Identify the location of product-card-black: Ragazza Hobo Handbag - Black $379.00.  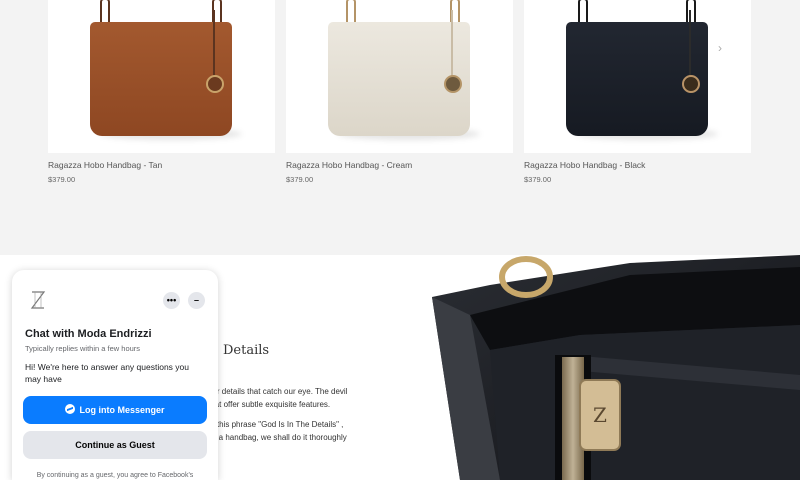
(637, 92).